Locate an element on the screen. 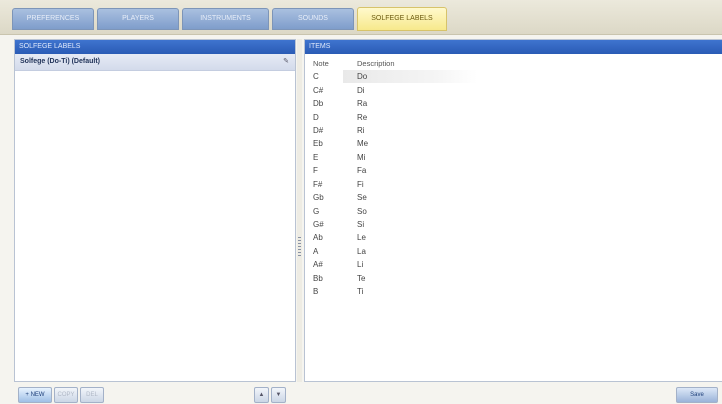  tab-solfege-labels: SOLFEGE LABELS is located at coordinates (402, 19).